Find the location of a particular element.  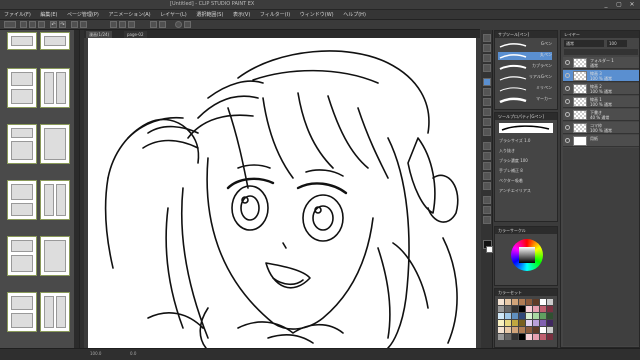

menu-file: ファイル(F) is located at coordinates (17, 15).